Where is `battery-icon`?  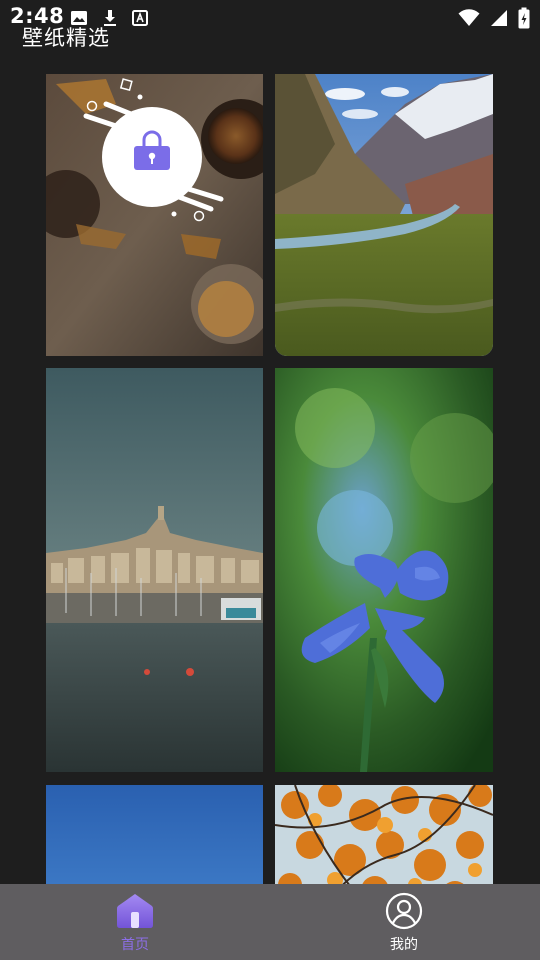 battery-icon is located at coordinates (524, 18).